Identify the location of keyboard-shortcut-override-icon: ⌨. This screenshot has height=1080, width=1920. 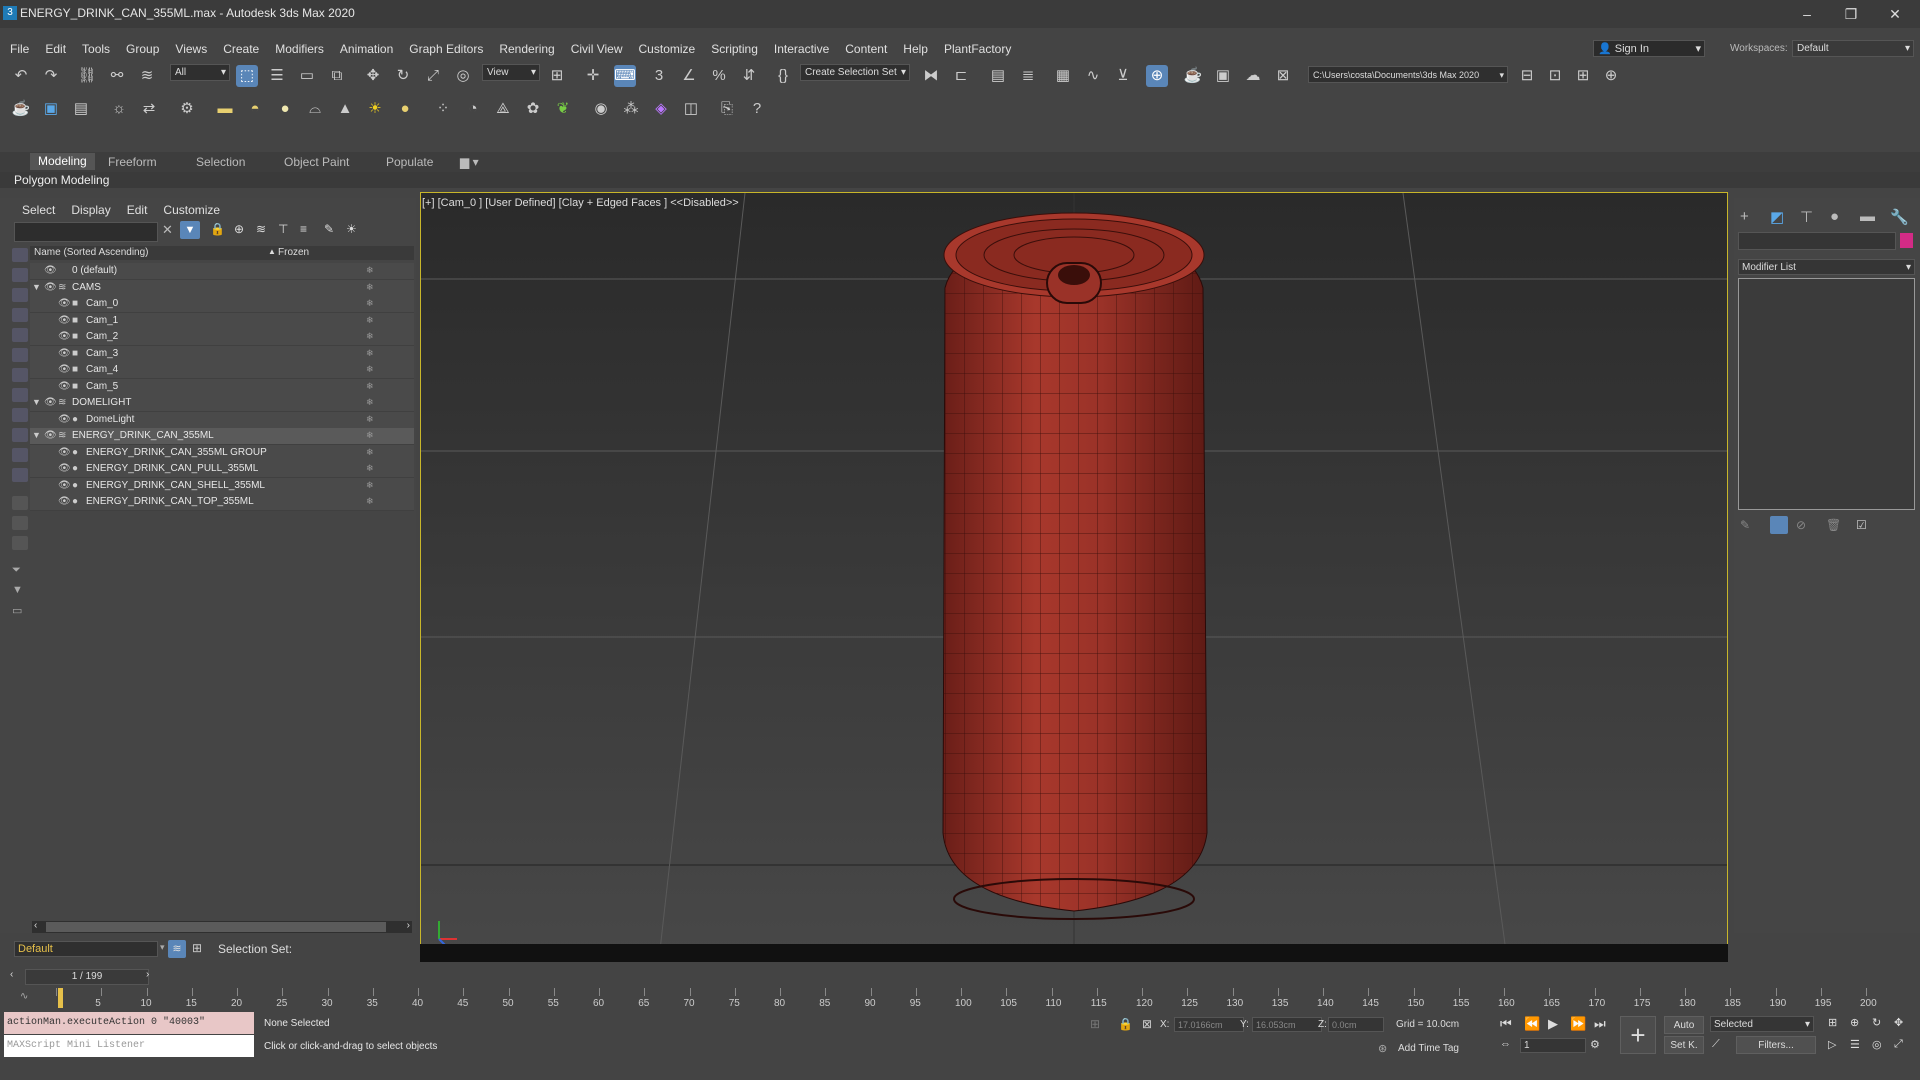
(625, 76).